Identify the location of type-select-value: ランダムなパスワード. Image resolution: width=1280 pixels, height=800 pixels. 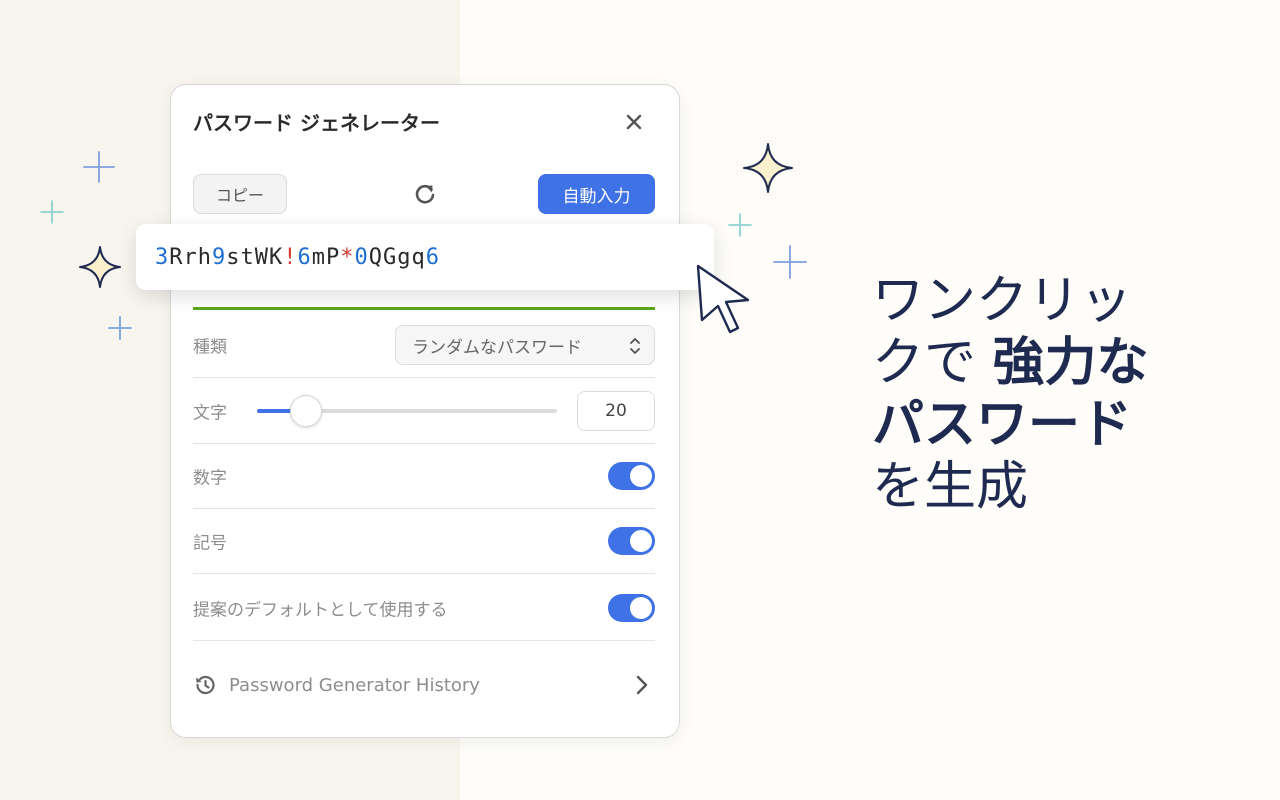
(497, 347).